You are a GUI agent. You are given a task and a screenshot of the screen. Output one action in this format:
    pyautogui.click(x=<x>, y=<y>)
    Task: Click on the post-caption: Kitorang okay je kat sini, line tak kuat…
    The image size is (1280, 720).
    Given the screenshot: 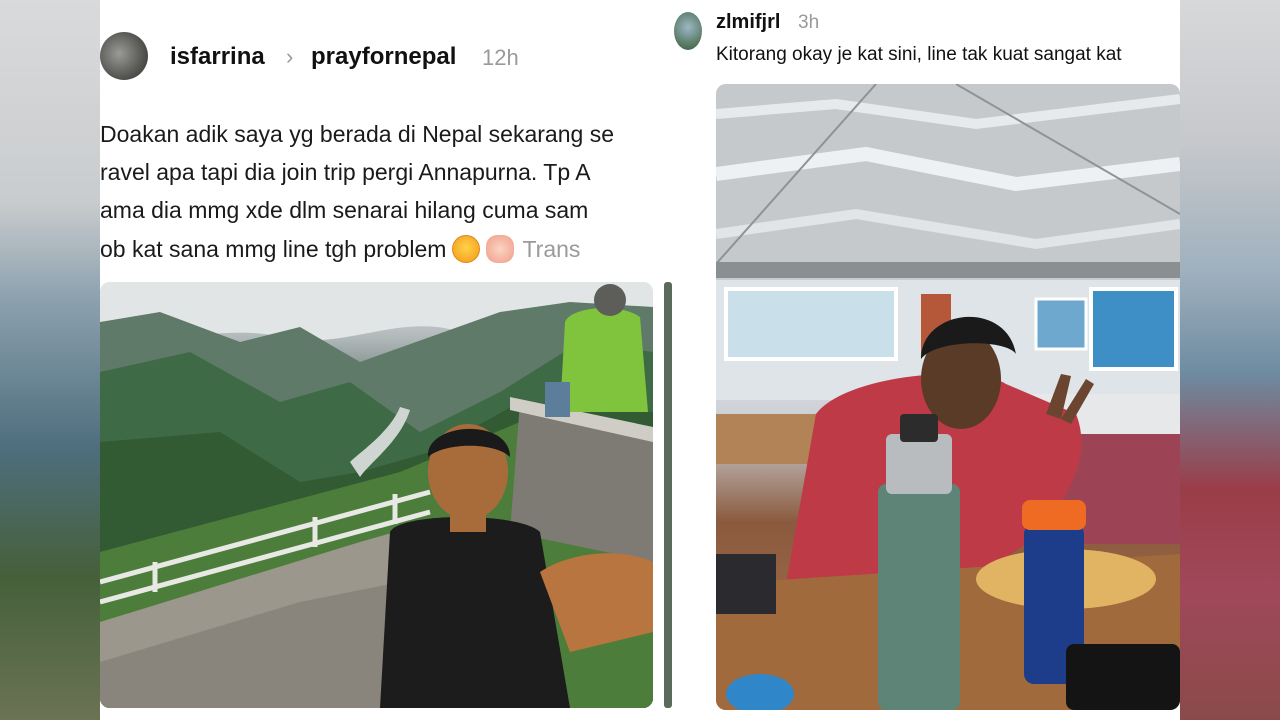 What is the action you would take?
    pyautogui.click(x=919, y=54)
    